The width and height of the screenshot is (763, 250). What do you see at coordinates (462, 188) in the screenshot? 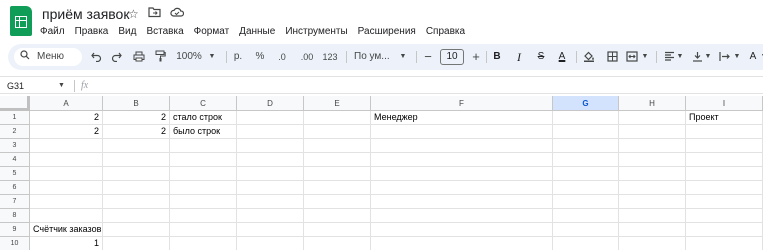
I see `cell-f6` at bounding box center [462, 188].